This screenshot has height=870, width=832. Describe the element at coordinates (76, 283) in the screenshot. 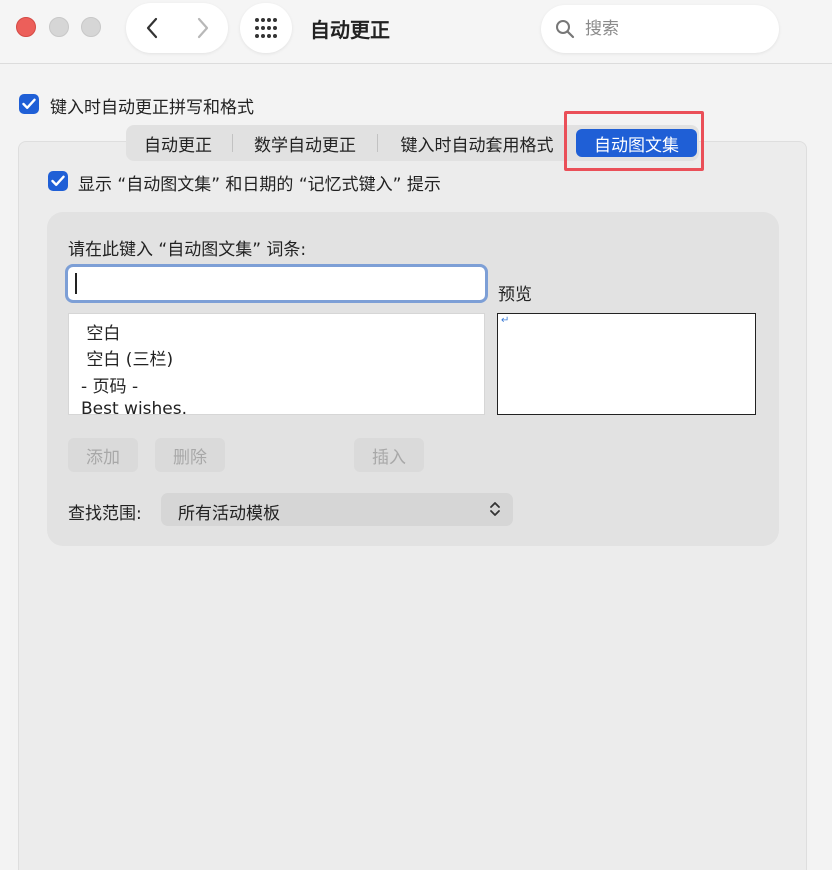

I see `text-caret` at that location.